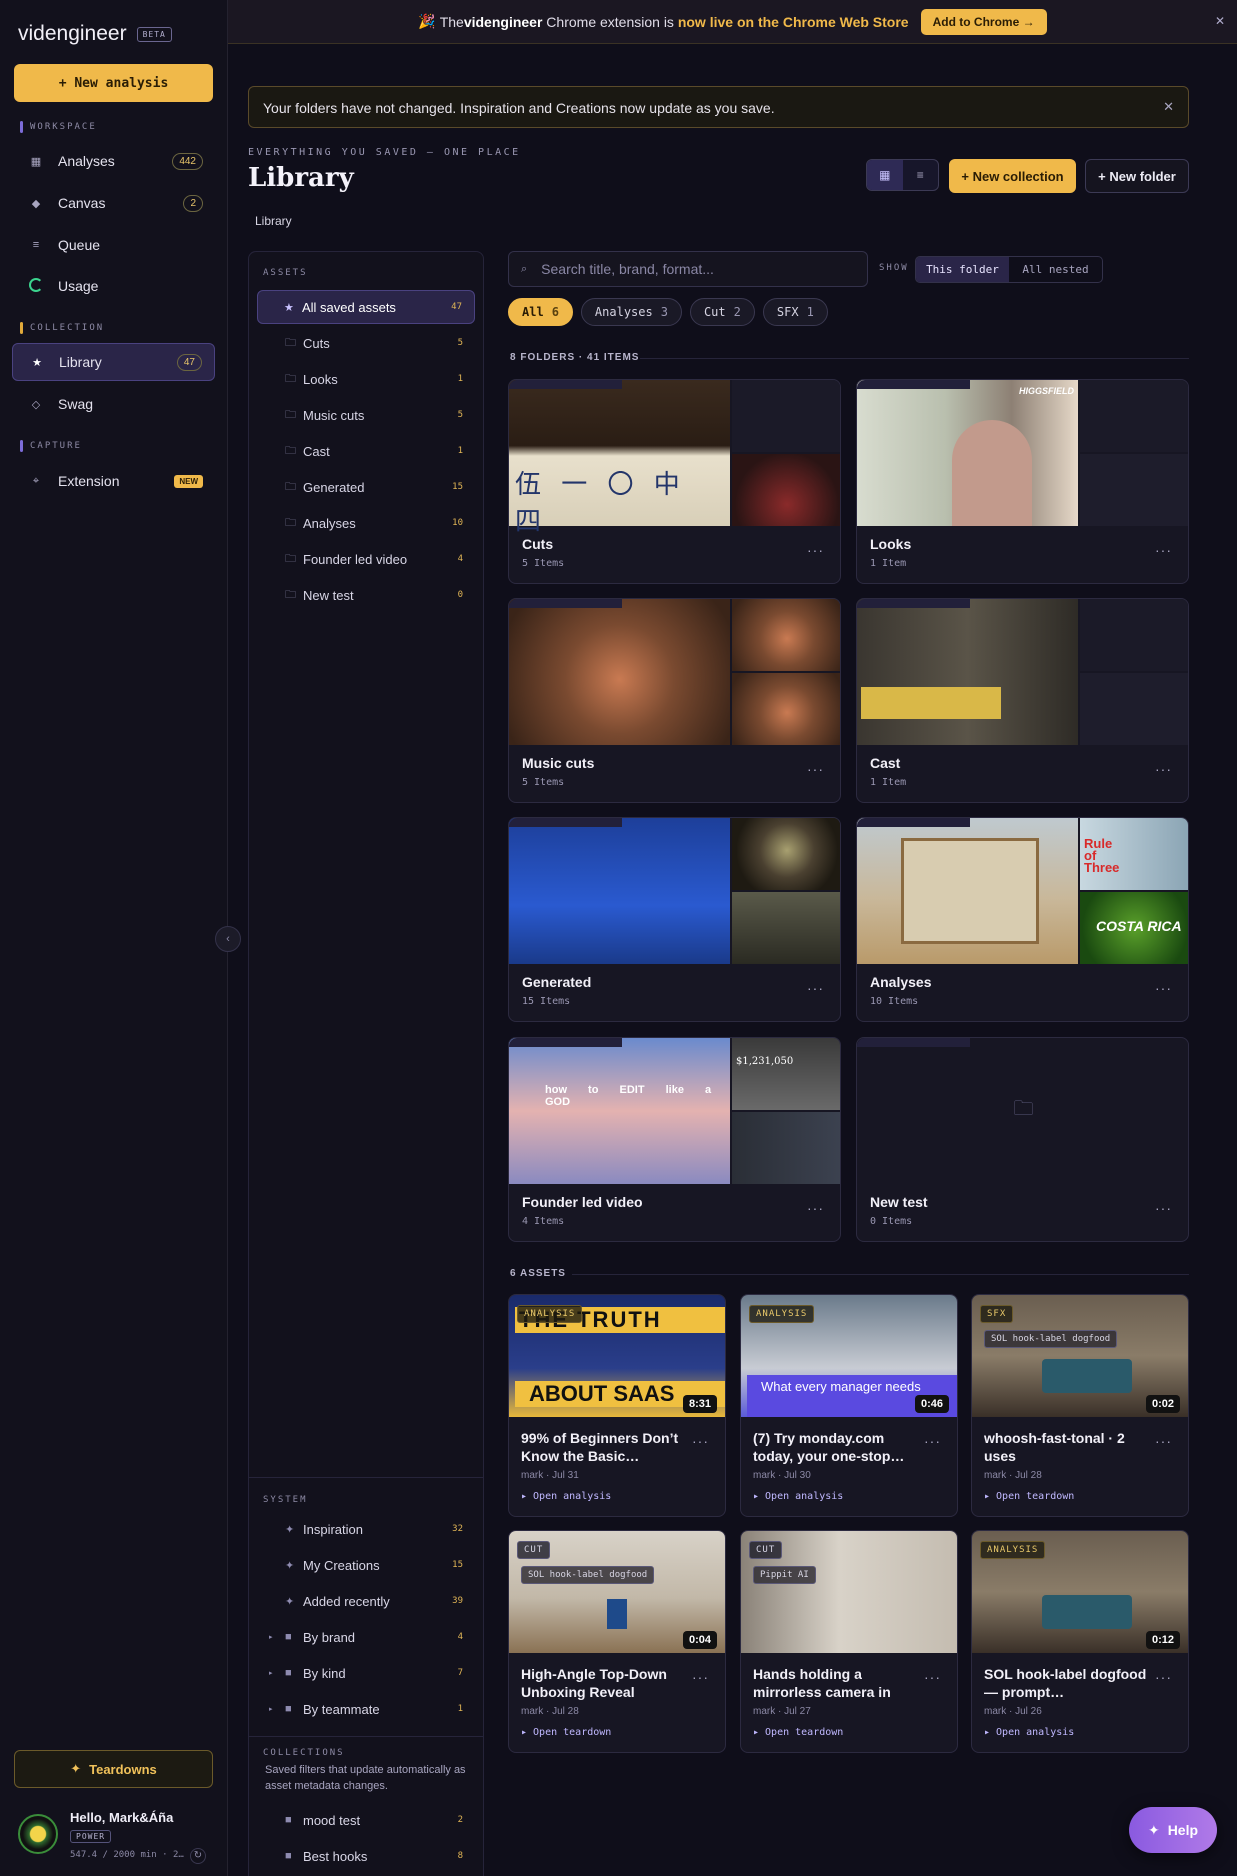 The height and width of the screenshot is (1876, 1237). I want to click on avatar, so click(38, 1834).